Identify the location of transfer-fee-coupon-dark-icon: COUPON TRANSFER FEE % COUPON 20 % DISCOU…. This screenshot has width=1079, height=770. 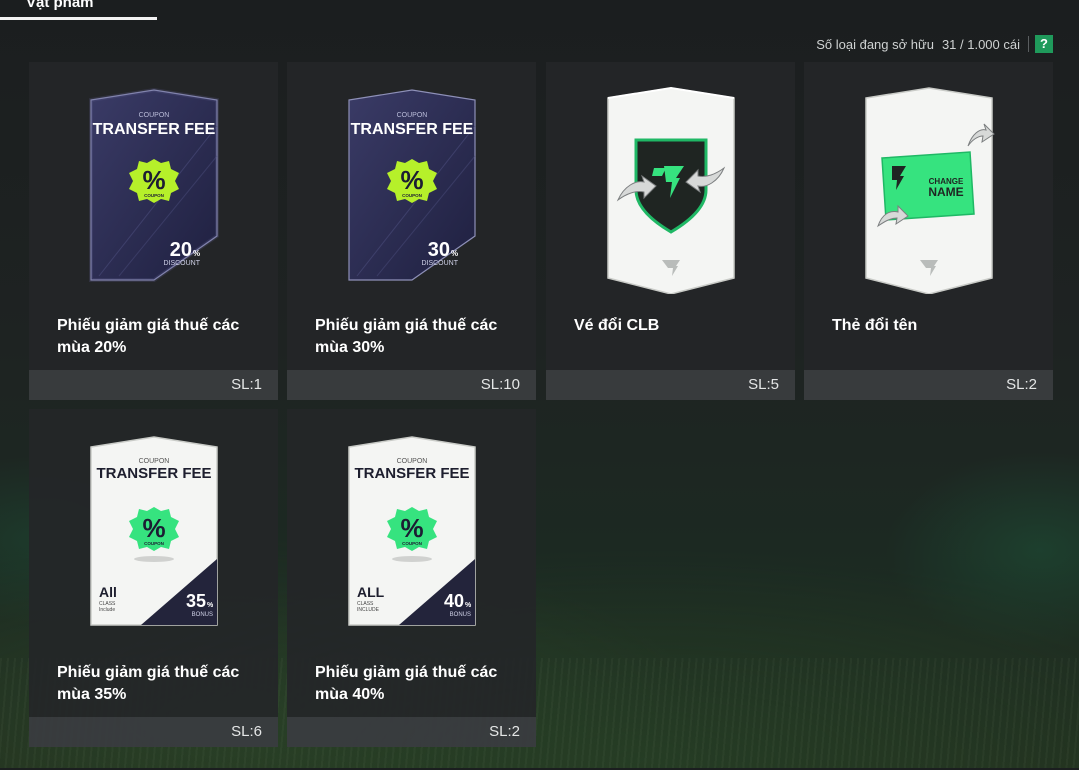
(154, 184).